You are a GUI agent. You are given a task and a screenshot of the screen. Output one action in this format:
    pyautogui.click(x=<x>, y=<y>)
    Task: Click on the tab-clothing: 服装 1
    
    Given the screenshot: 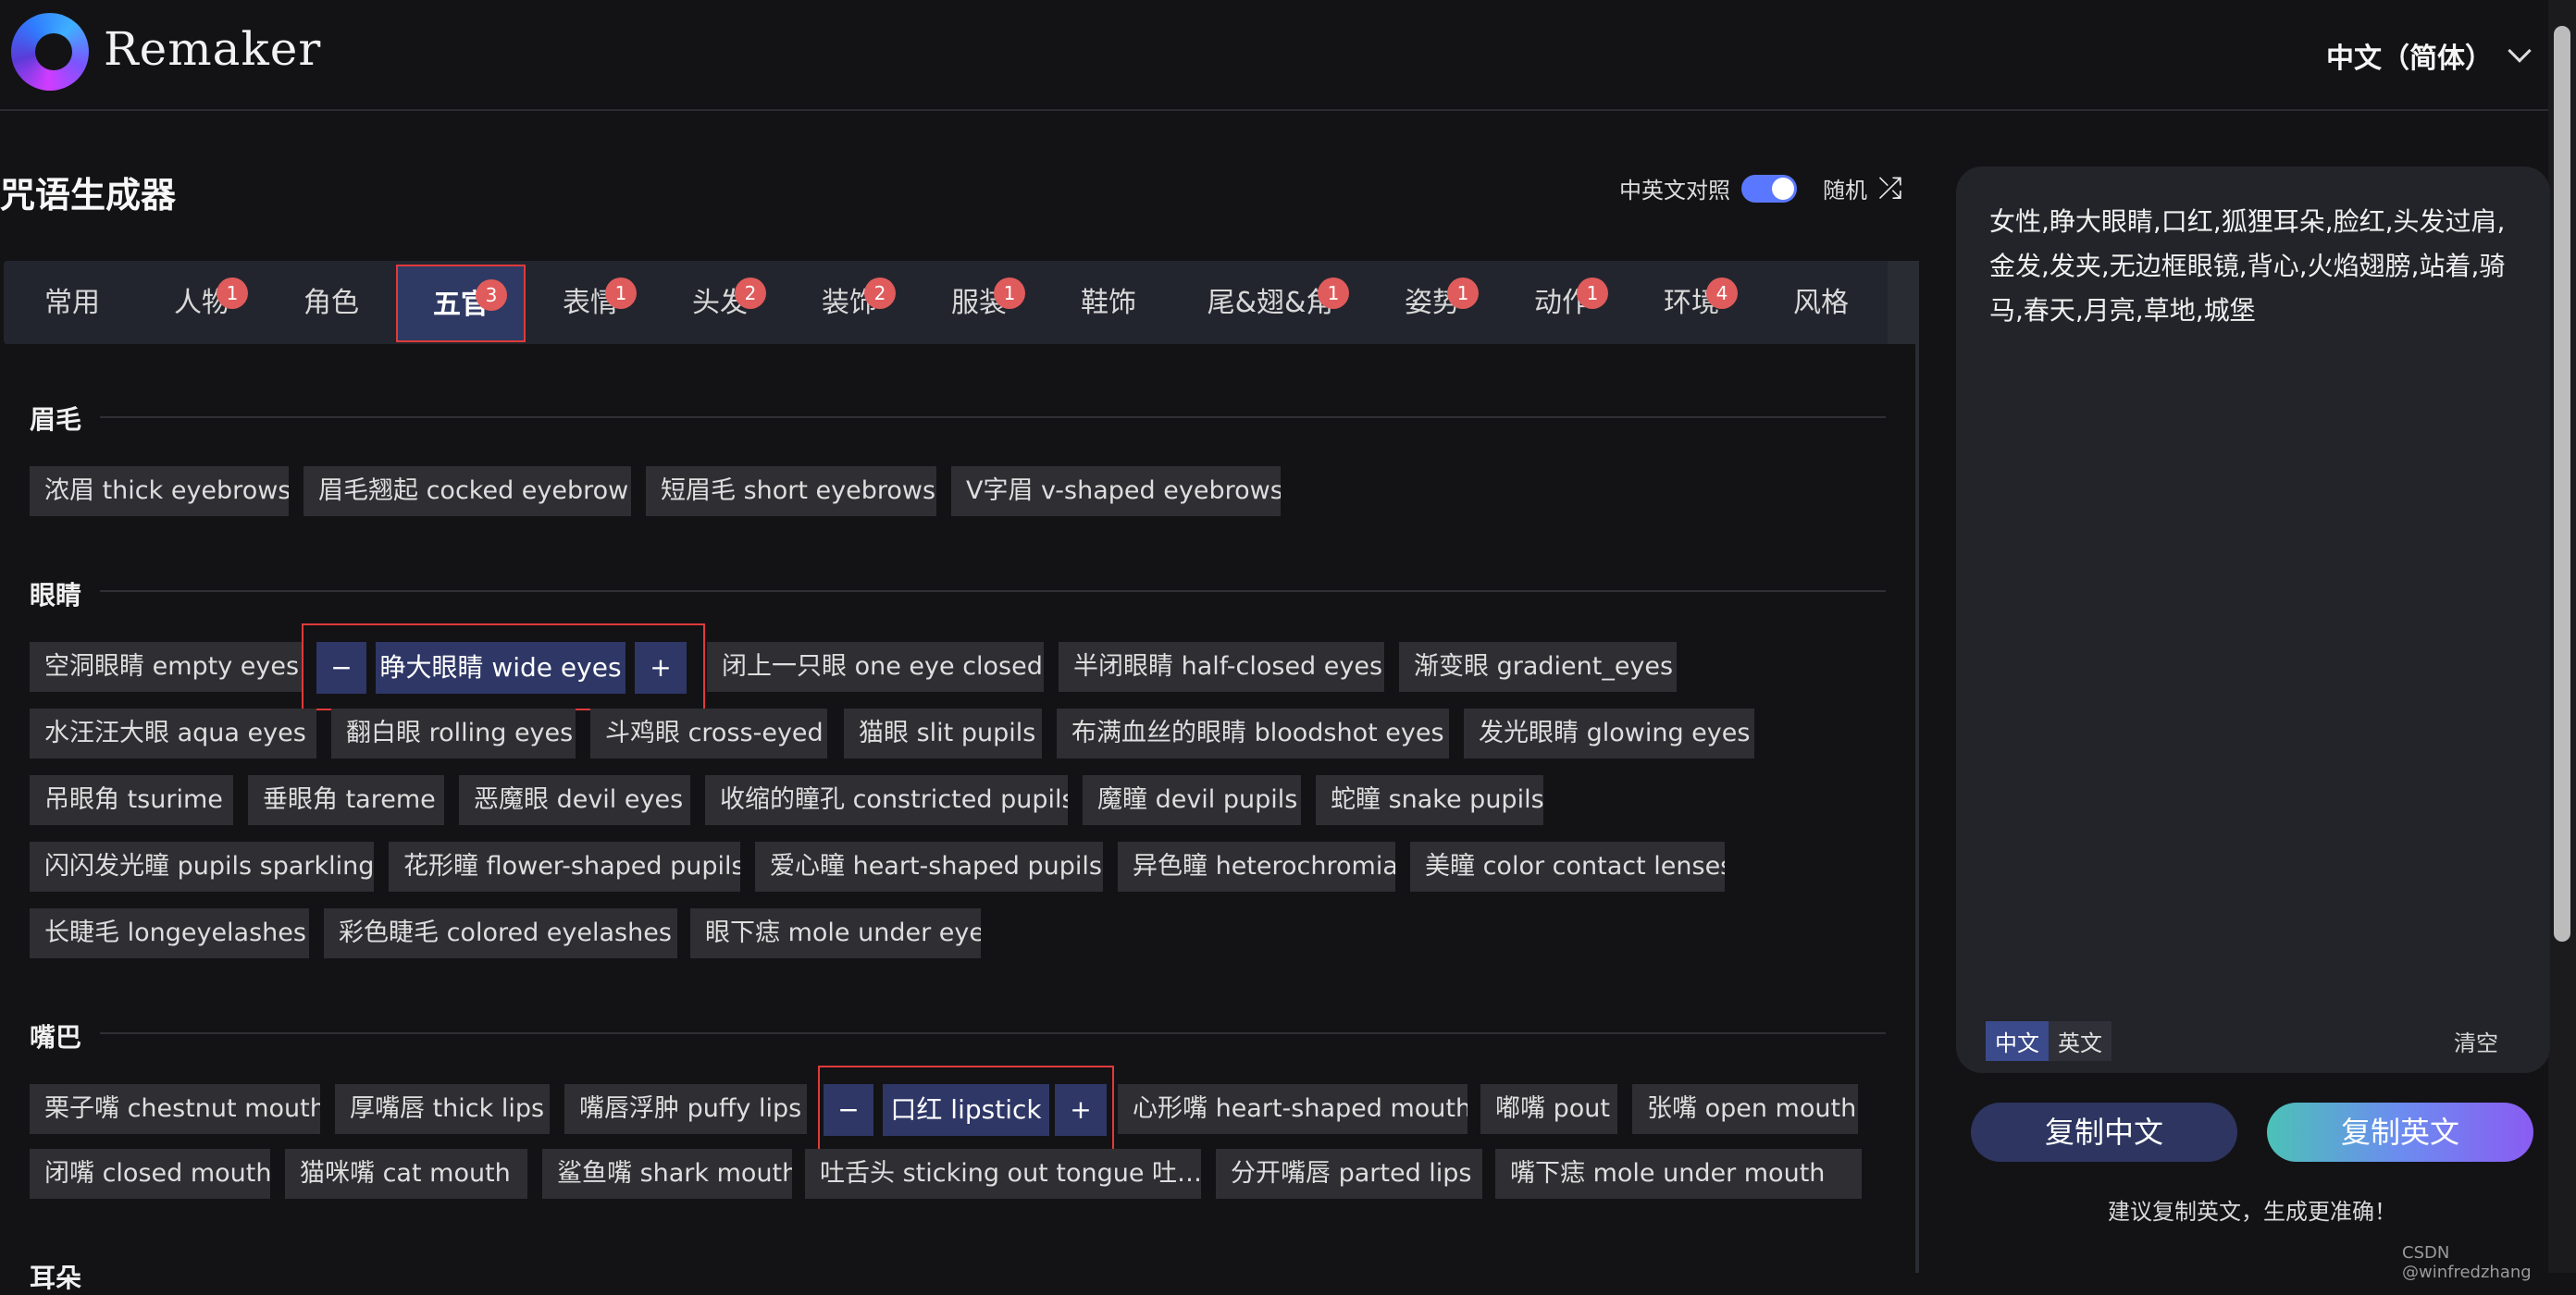 What is the action you would take?
    pyautogui.click(x=979, y=304)
    